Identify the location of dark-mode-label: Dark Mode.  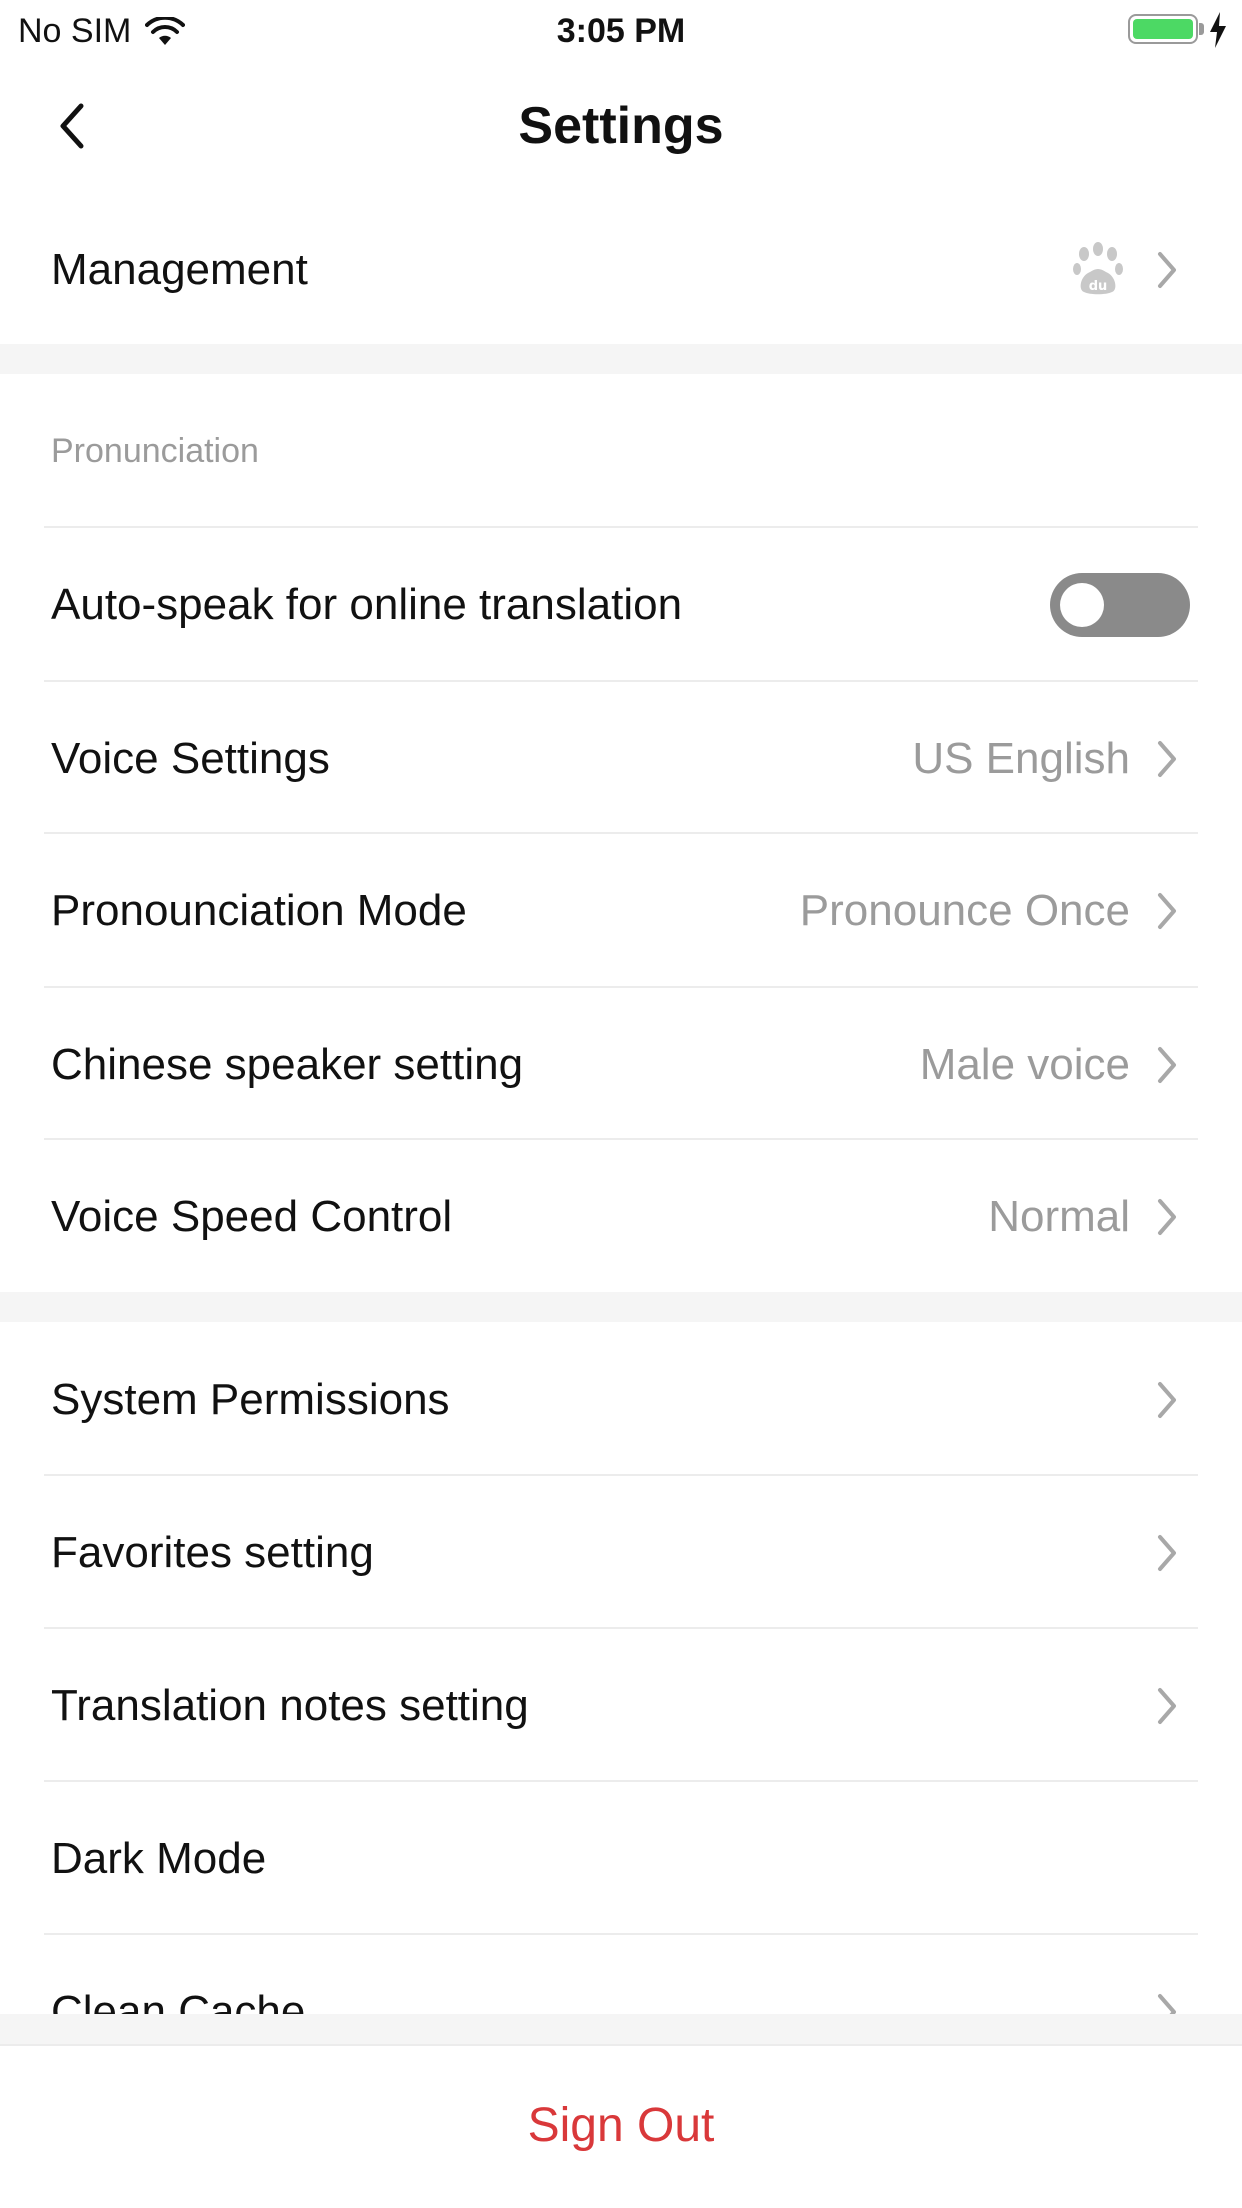
(159, 1858).